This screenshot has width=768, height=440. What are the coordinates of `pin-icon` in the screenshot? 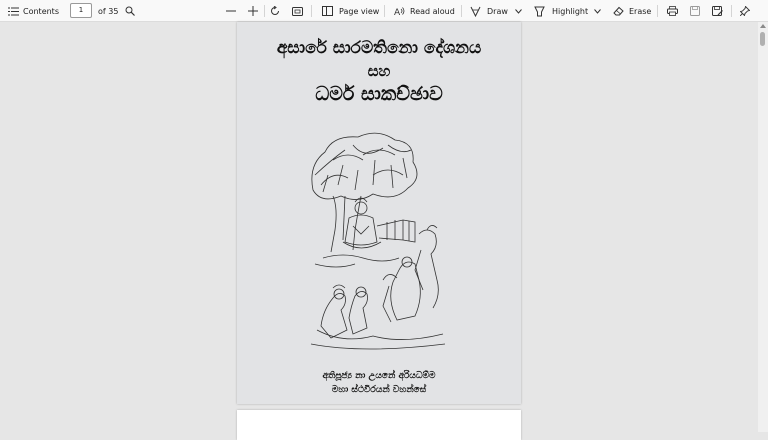 It's located at (745, 11).